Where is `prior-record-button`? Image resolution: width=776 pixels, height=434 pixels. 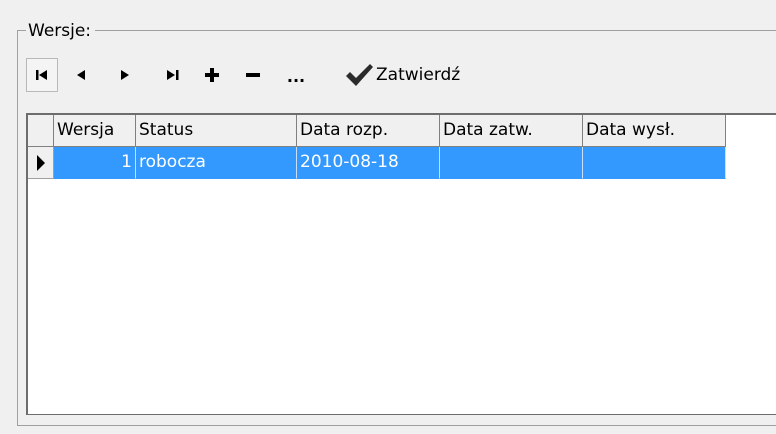 prior-record-button is located at coordinates (81, 75).